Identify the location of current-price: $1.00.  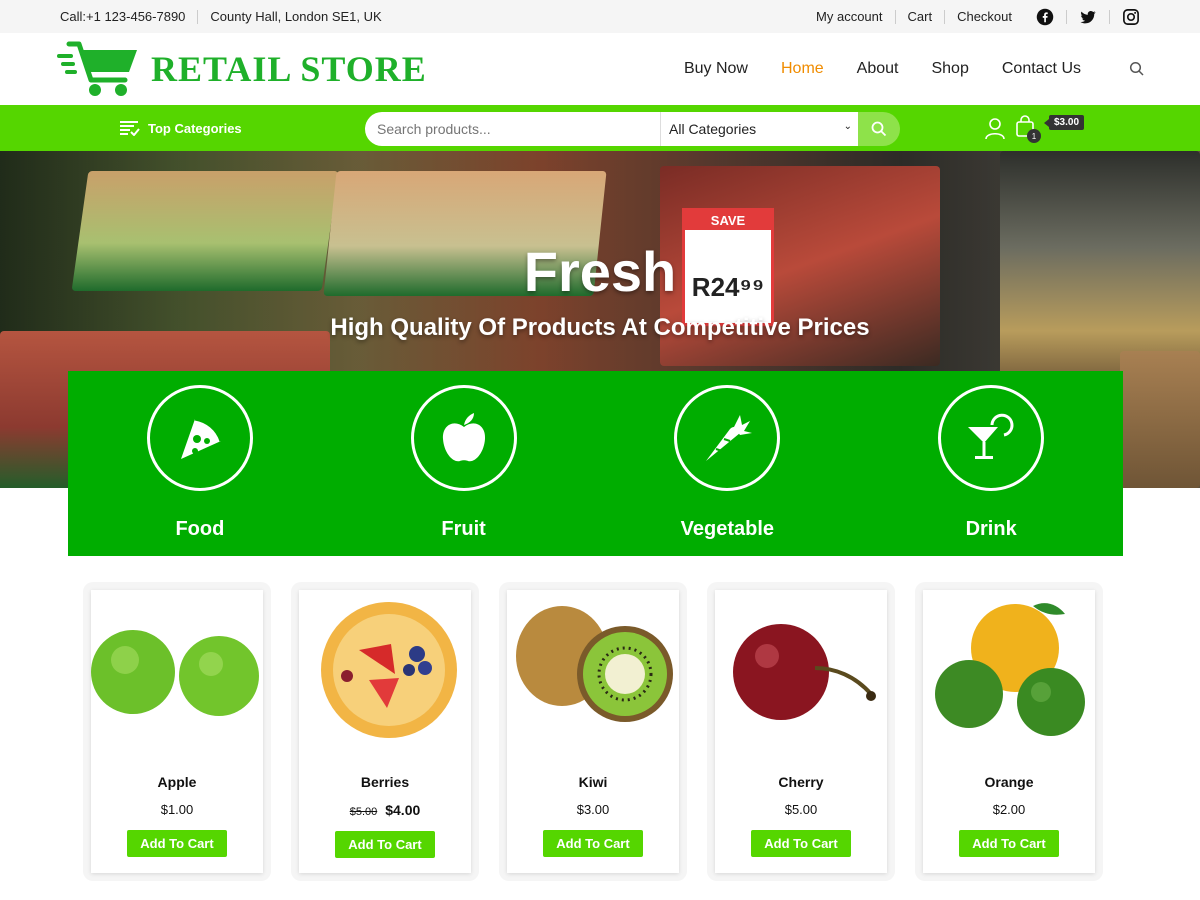
(177, 809).